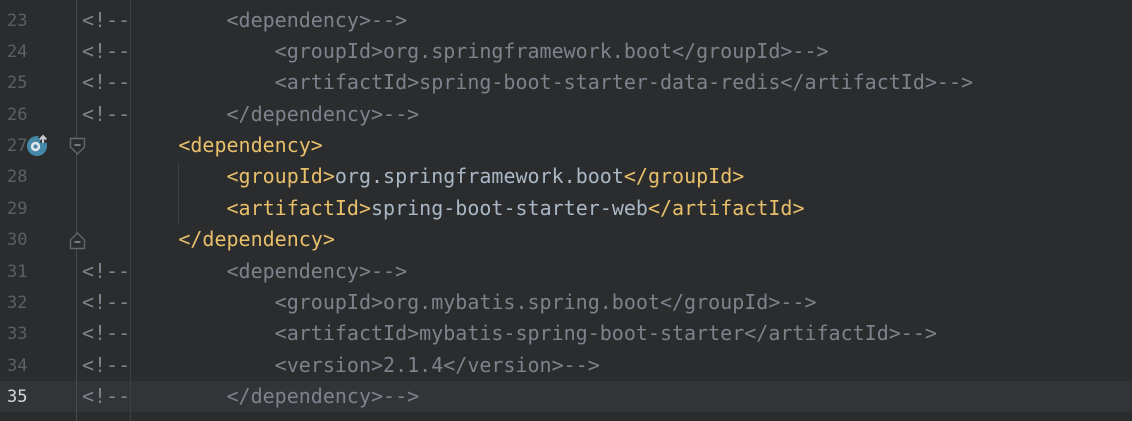  Describe the element at coordinates (341, 364) in the screenshot. I see `code-text: <!-- <version>2.1.4</version>-->` at that location.